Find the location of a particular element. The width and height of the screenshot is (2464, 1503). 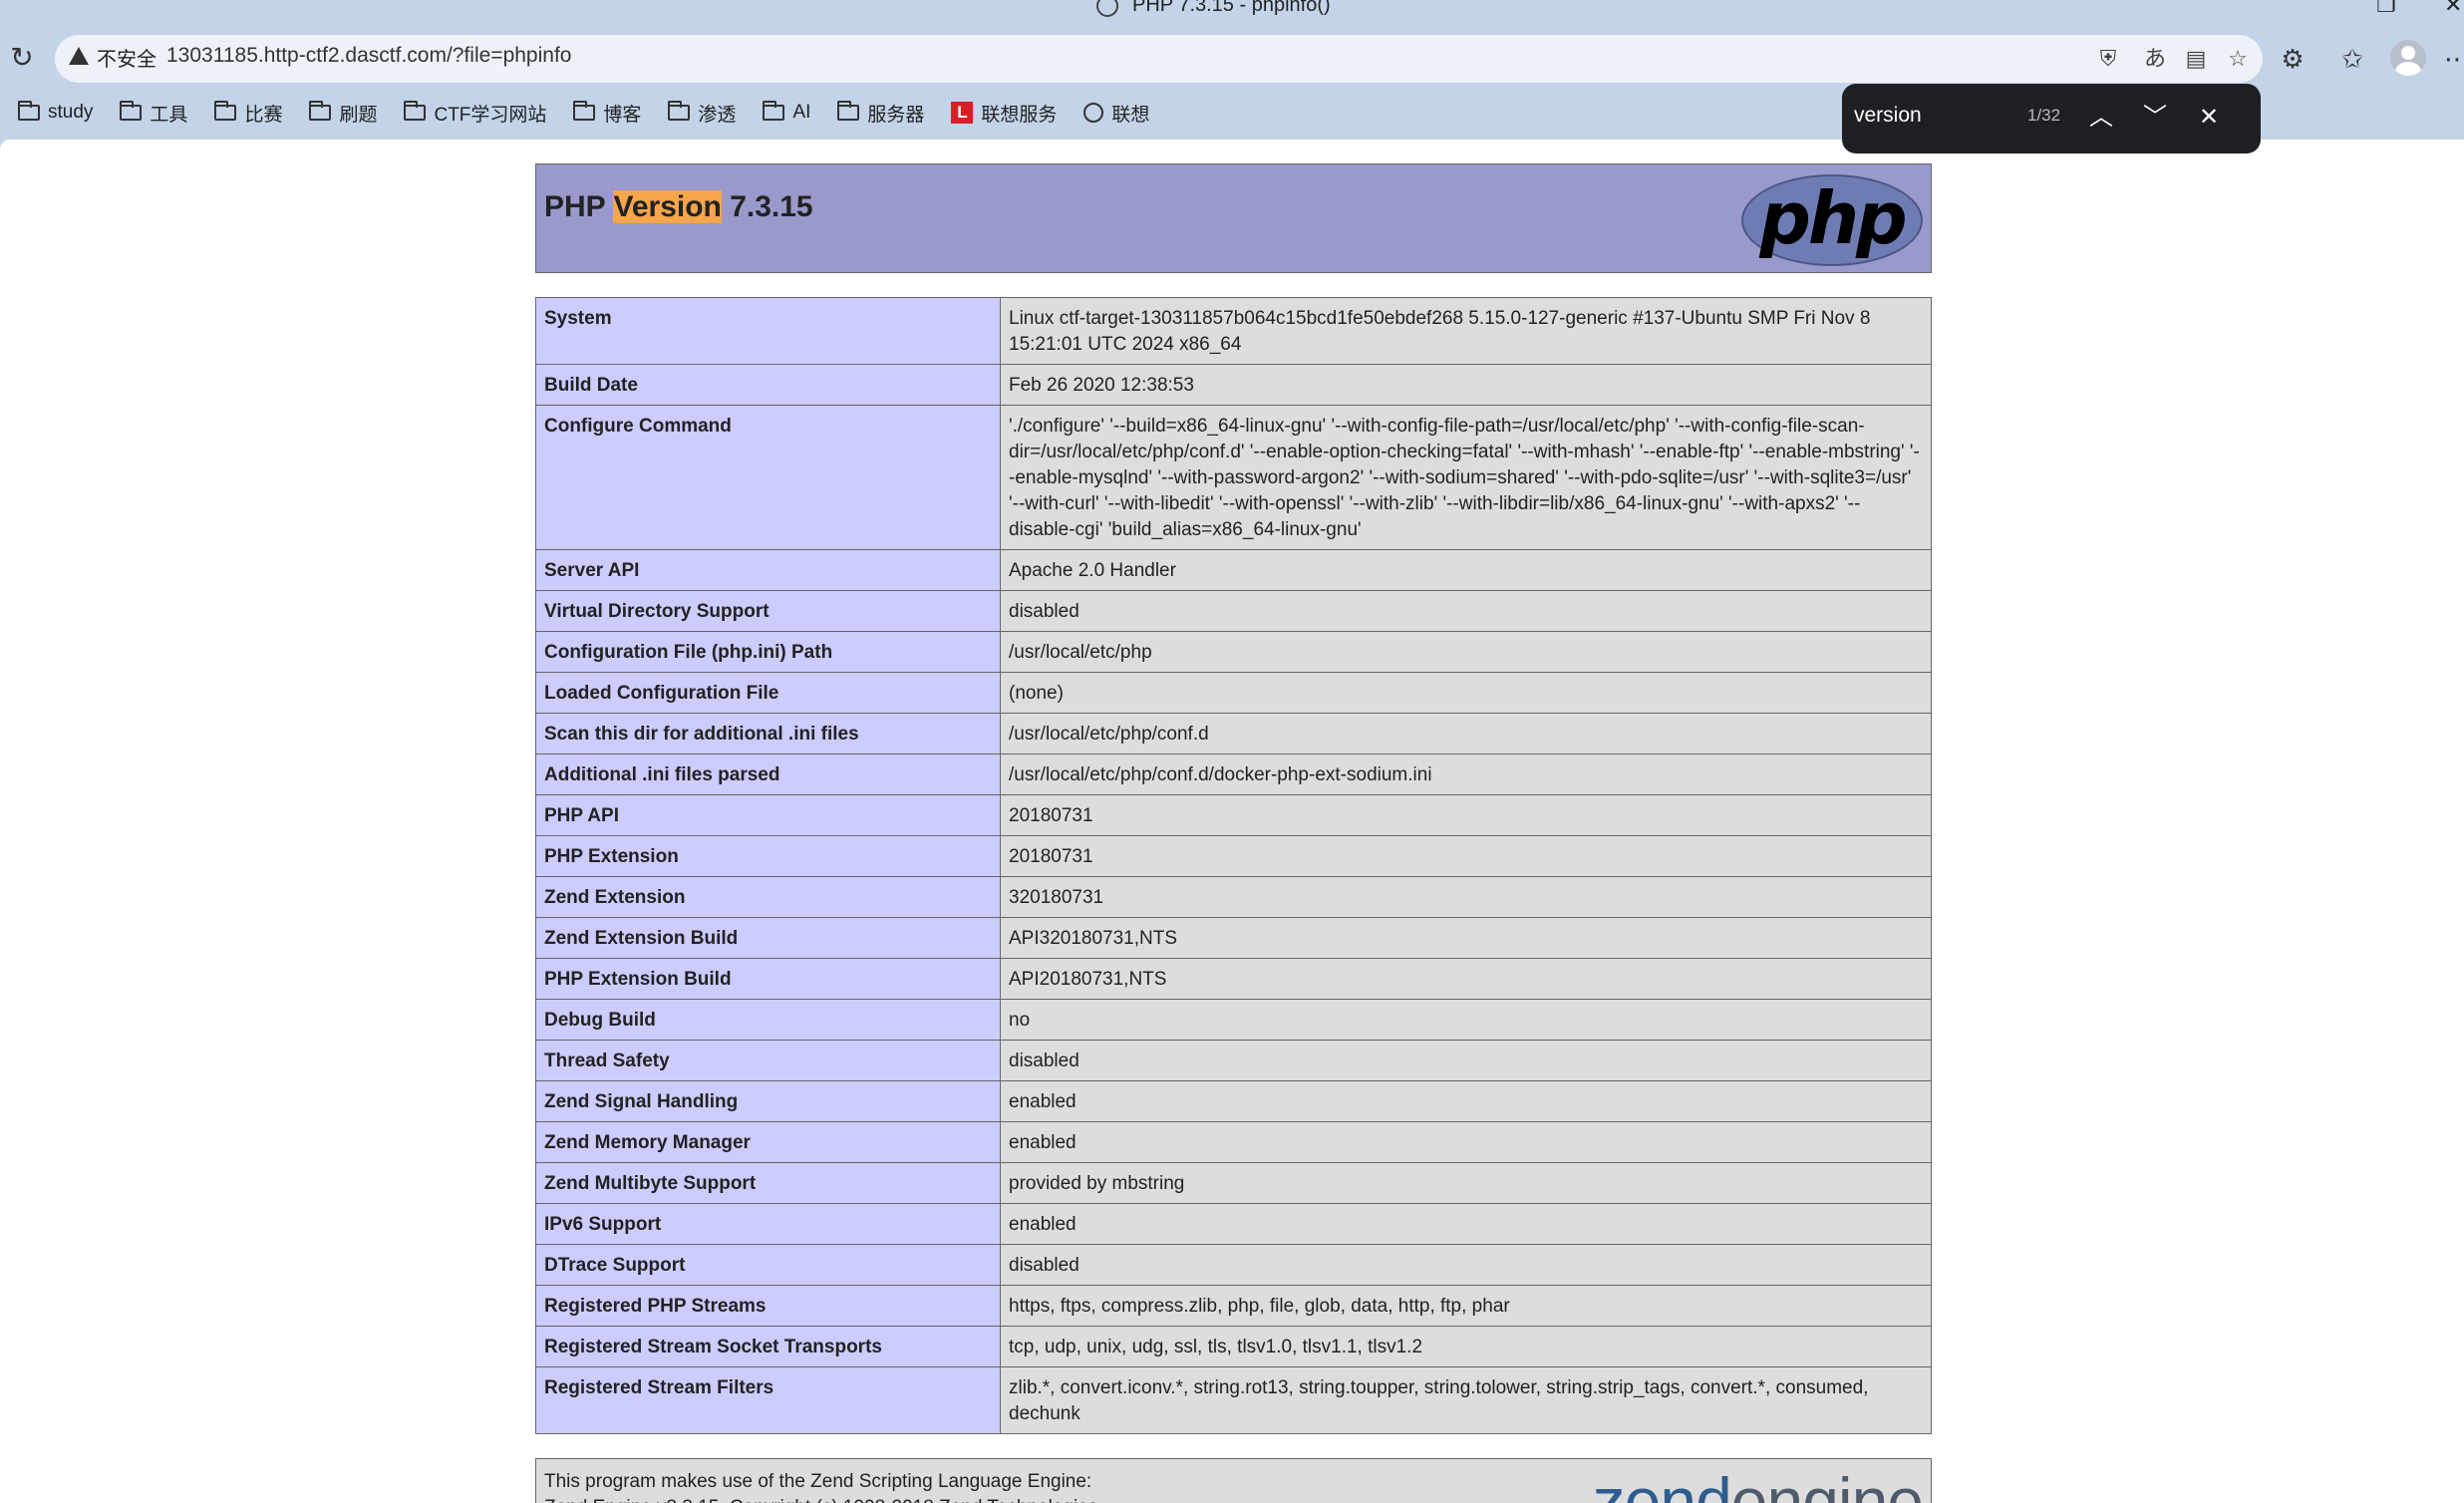

table-row: PHP Extension Build API20180731,NTS is located at coordinates (1233, 979).